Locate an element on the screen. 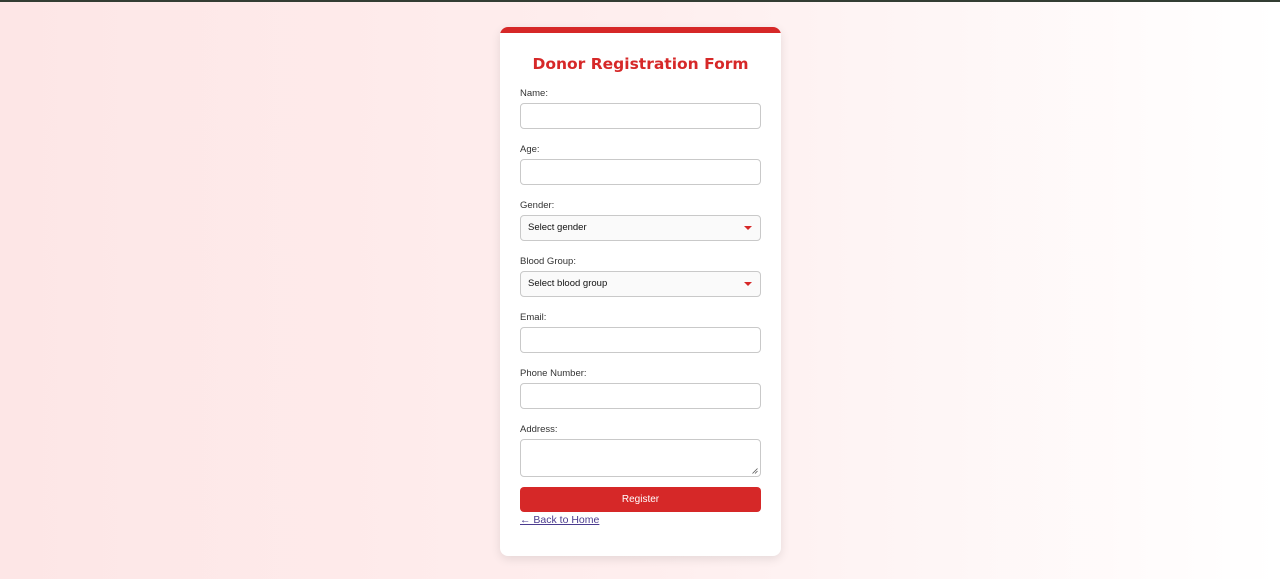 The width and height of the screenshot is (1280, 579). top-border is located at coordinates (640, 1).